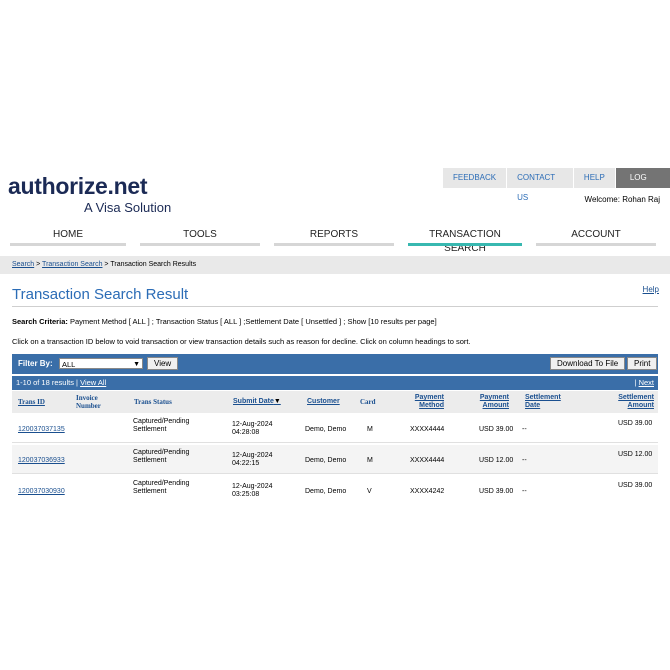 This screenshot has width=670, height=670. What do you see at coordinates (41, 430) in the screenshot?
I see `trans-id-link: 120037037135` at bounding box center [41, 430].